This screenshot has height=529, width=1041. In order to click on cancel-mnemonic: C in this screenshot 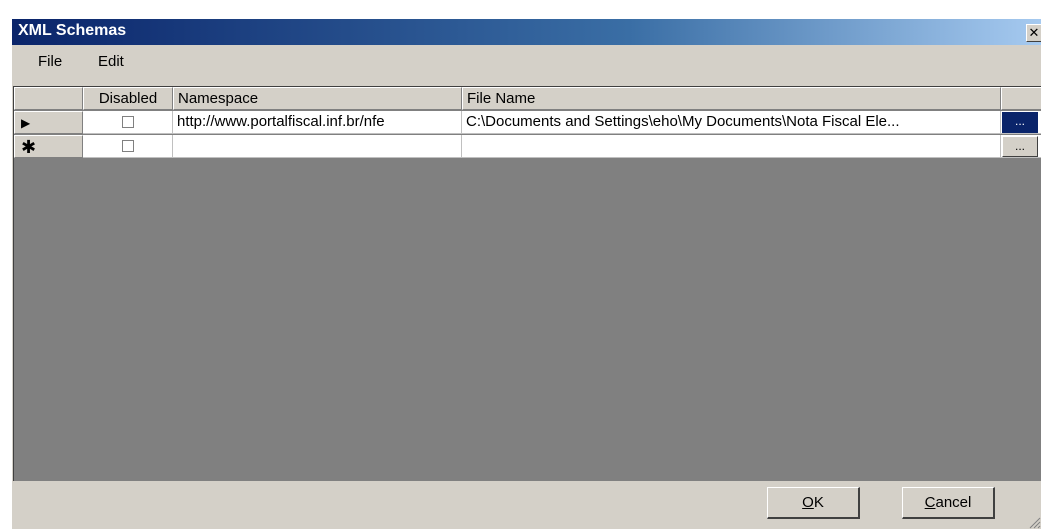, I will do `click(930, 502)`.